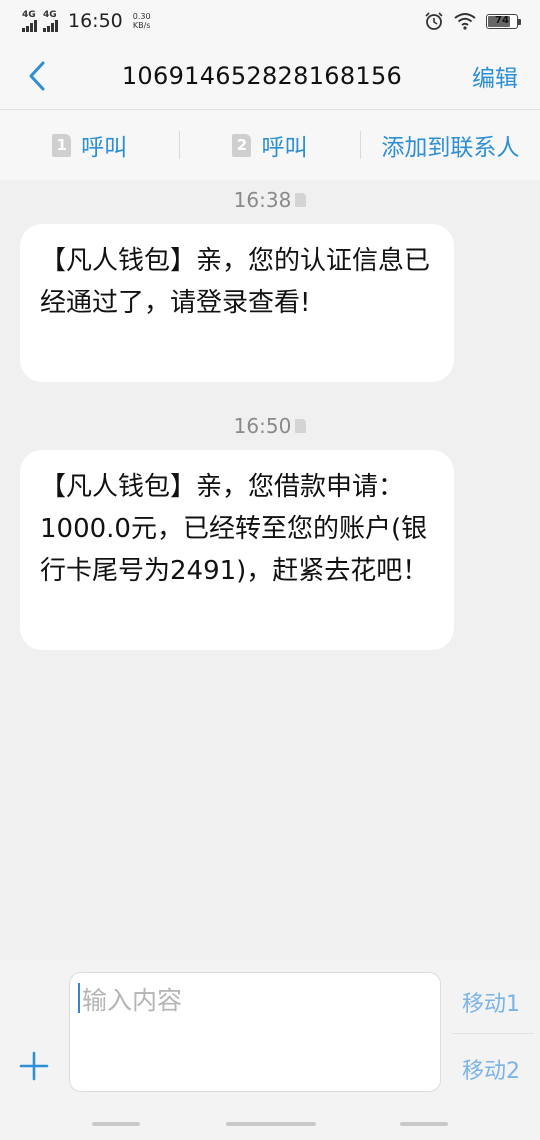  Describe the element at coordinates (79, 998) in the screenshot. I see `text-caret` at that location.